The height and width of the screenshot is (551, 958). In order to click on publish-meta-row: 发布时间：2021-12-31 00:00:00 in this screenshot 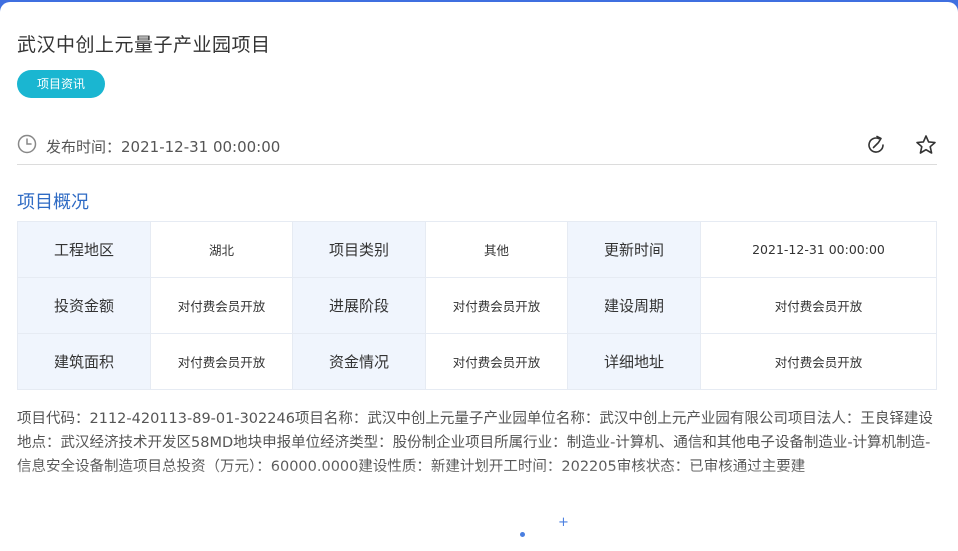, I will do `click(477, 148)`.